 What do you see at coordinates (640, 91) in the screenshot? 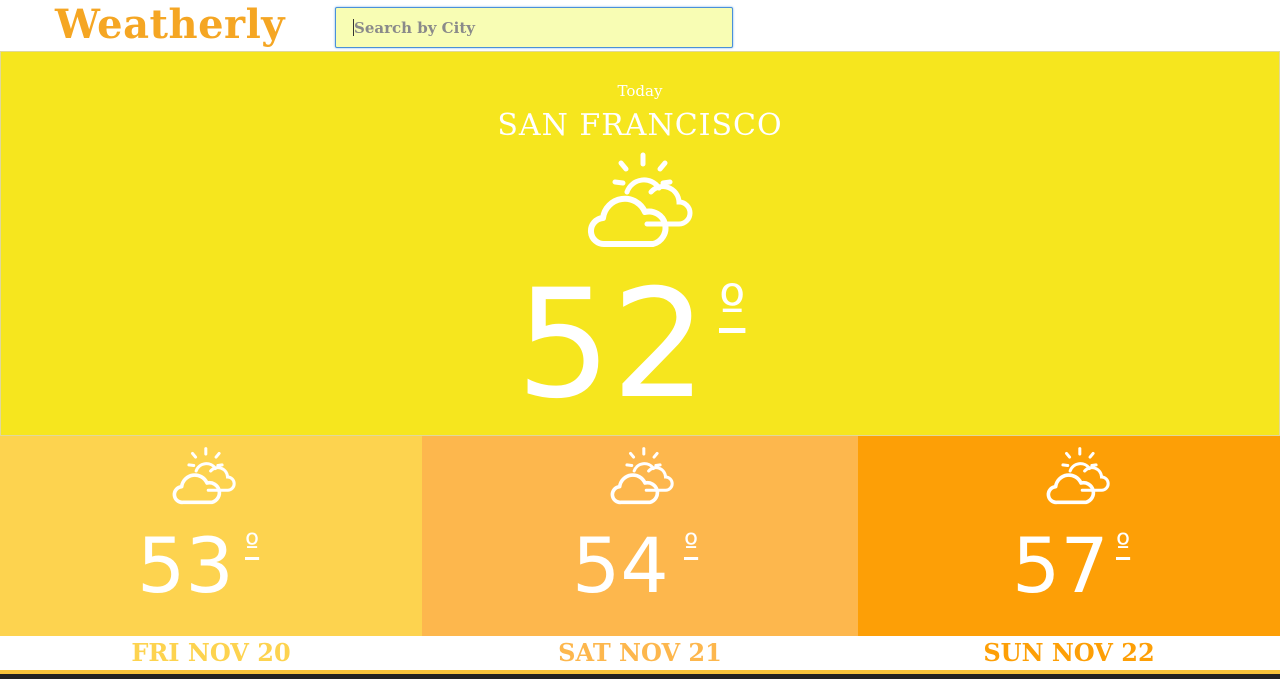
I see `today-label: Today` at bounding box center [640, 91].